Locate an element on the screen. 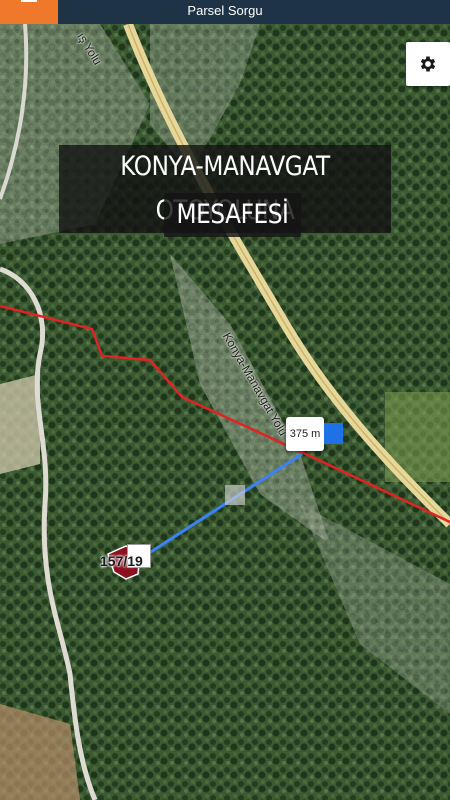  page-title: Parsel Sorgu is located at coordinates (225, 10).